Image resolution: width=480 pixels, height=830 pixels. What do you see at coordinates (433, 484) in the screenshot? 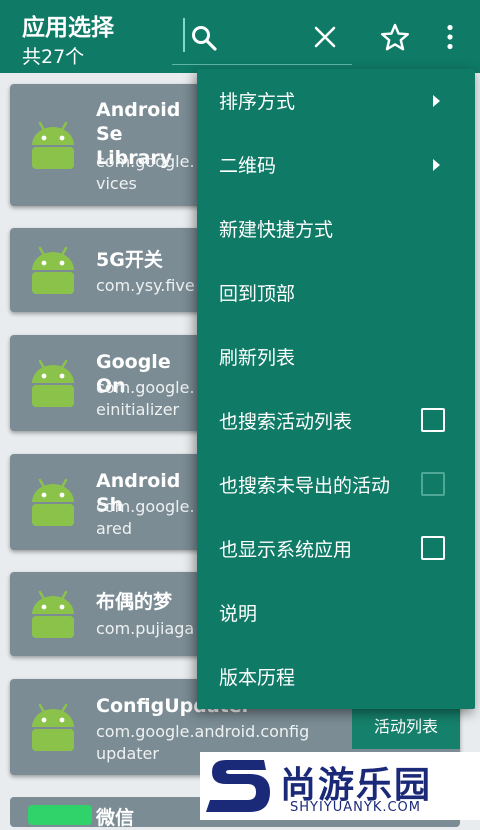
I see `search-unexported-checkbox` at bounding box center [433, 484].